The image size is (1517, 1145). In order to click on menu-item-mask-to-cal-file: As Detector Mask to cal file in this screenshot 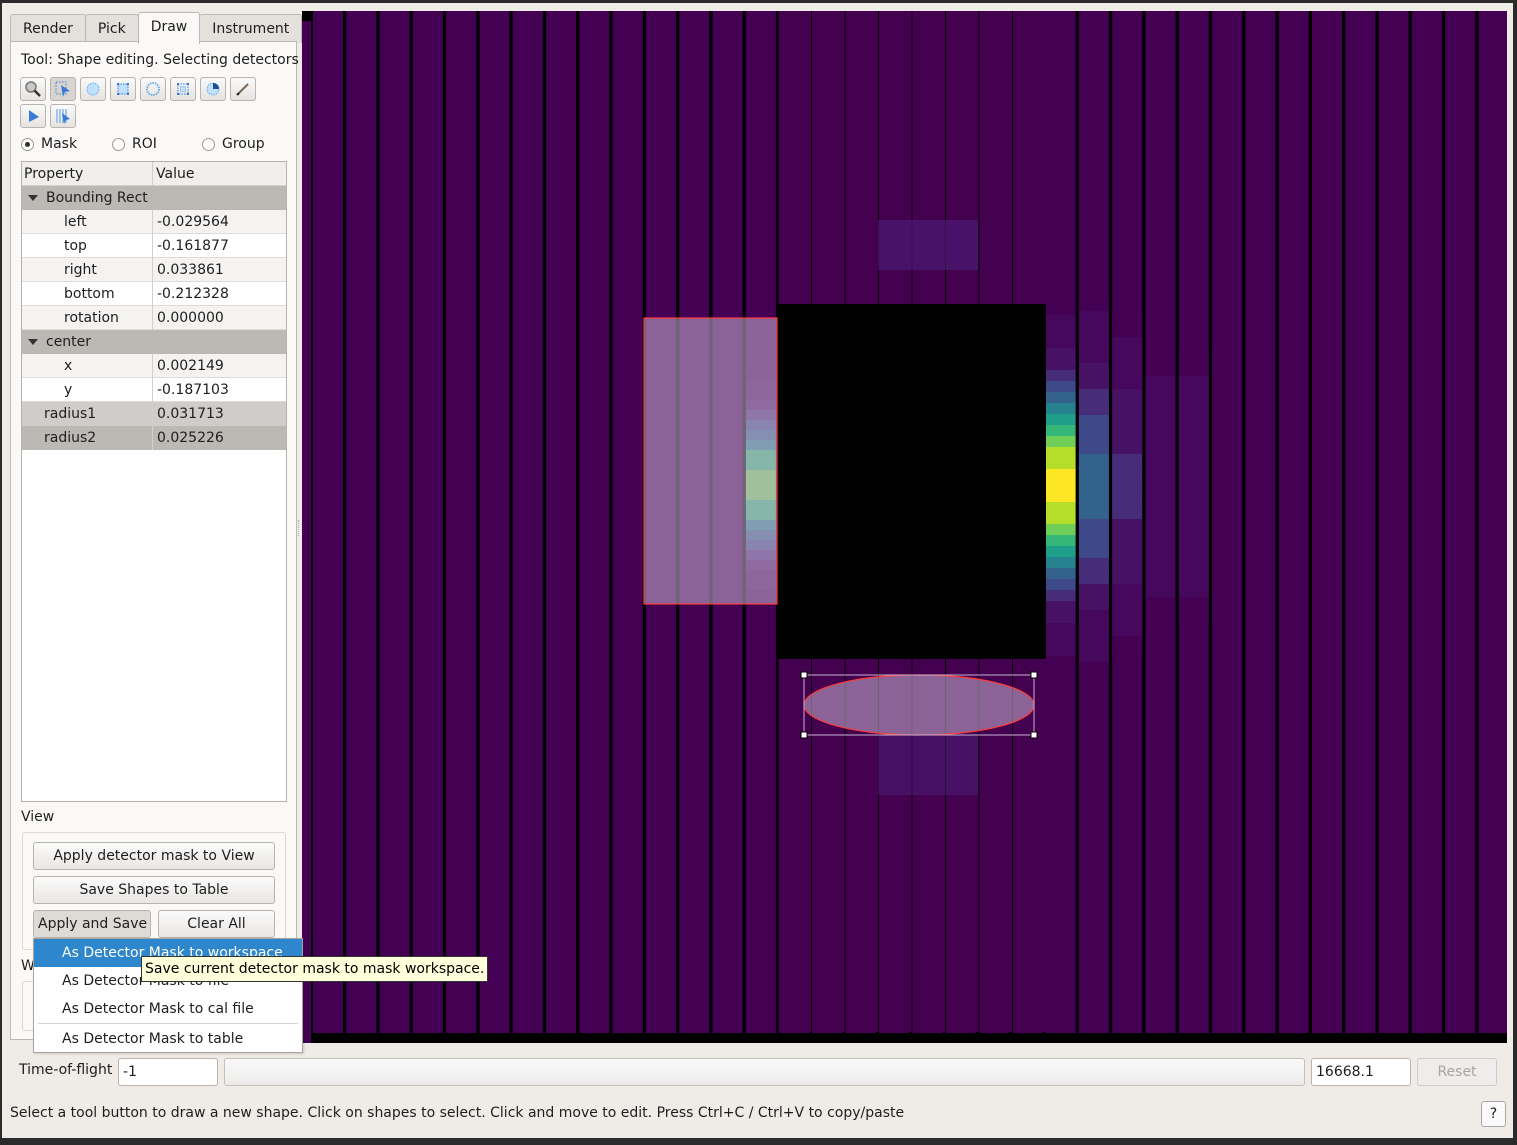, I will do `click(168, 1009)`.